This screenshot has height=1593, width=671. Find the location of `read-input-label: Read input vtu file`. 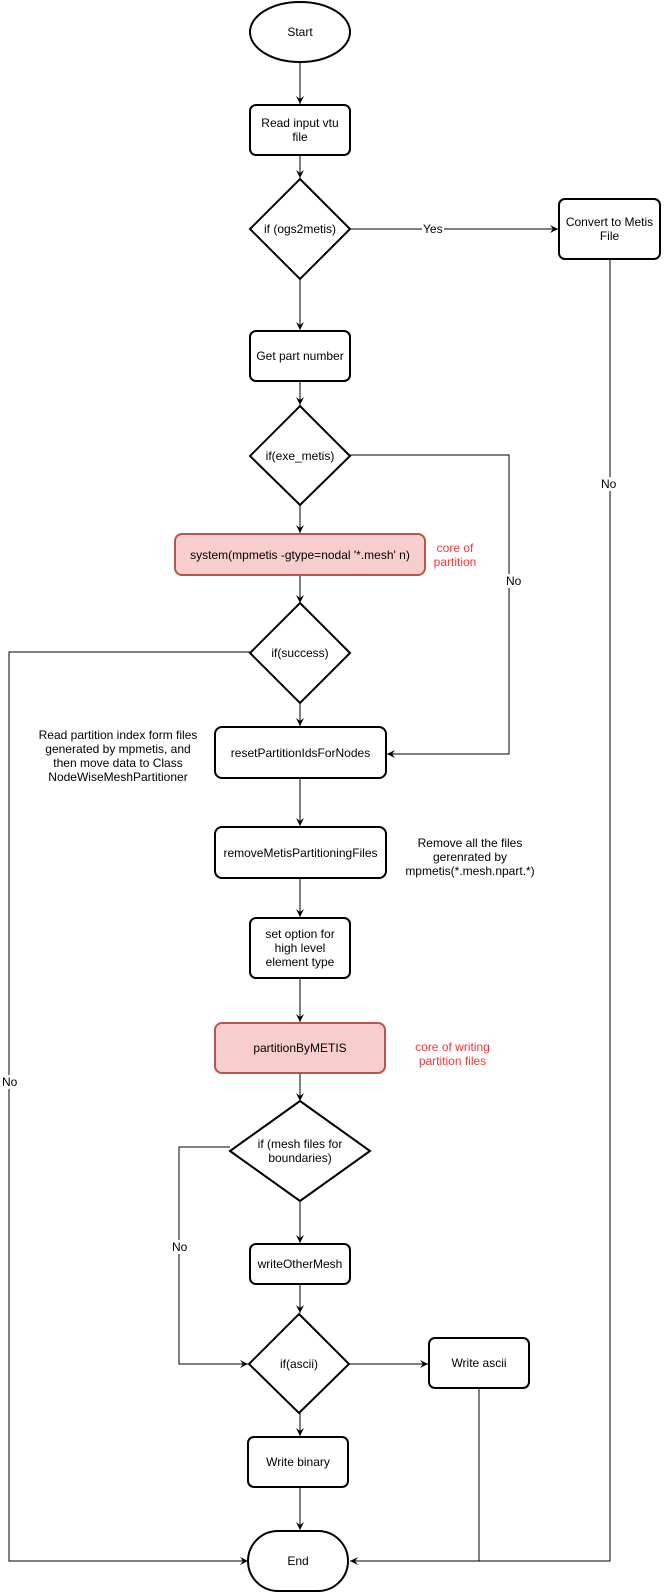

read-input-label: Read input vtu file is located at coordinates (300, 130).